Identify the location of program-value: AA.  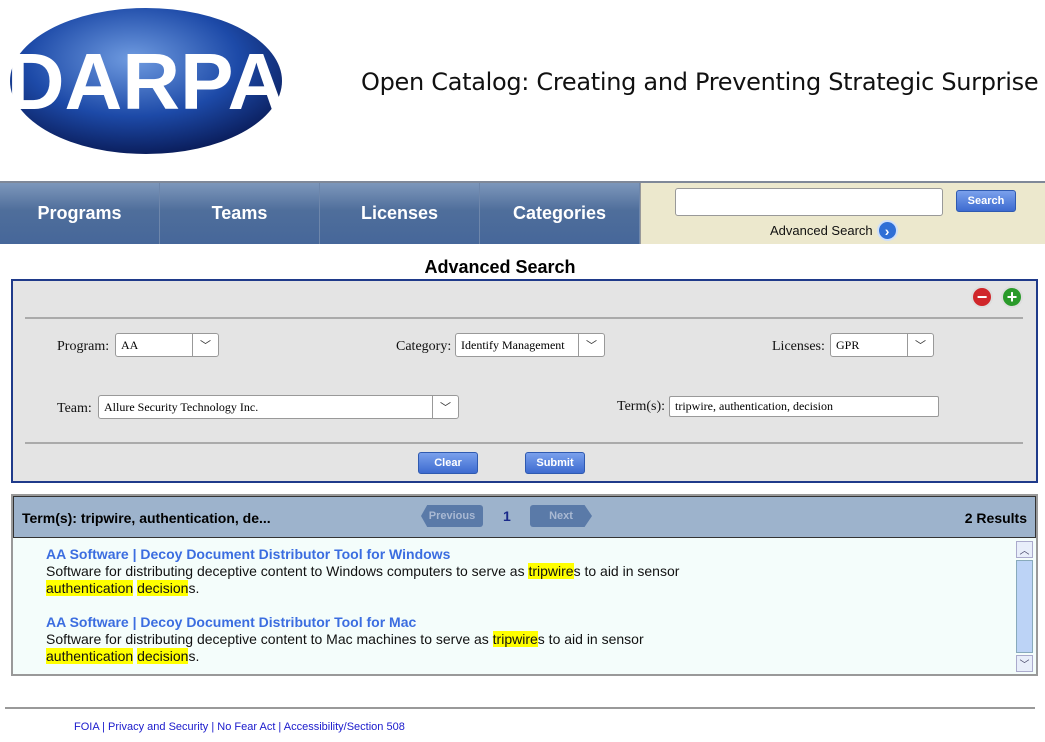
(130, 344).